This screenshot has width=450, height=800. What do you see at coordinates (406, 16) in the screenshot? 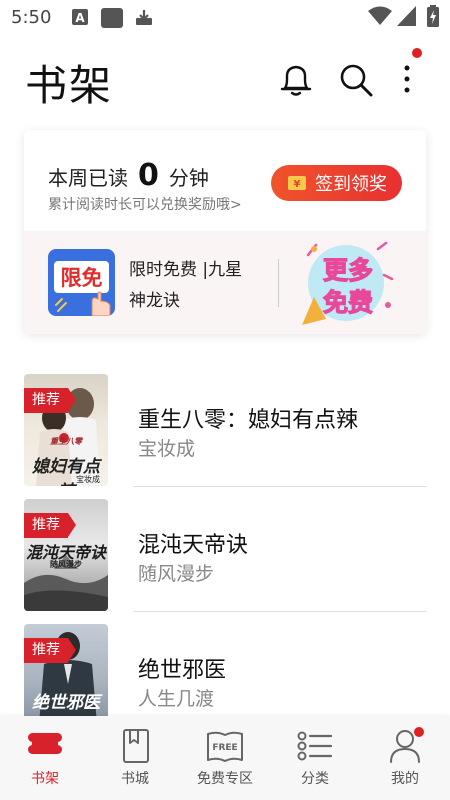
I see `signal-icon` at bounding box center [406, 16].